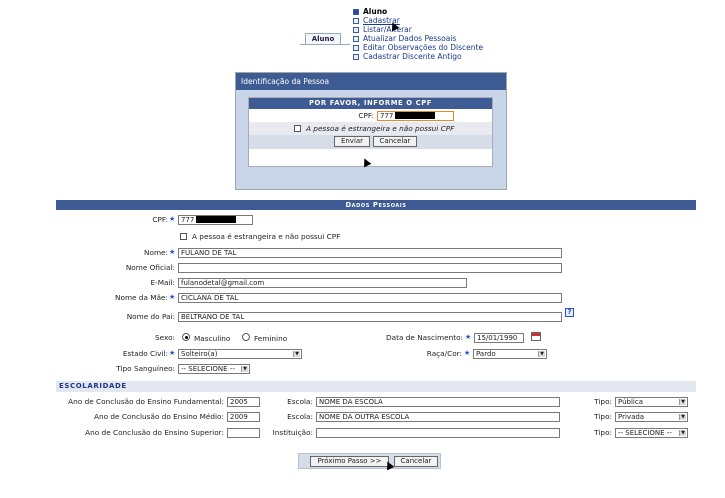 The image size is (725, 498). Describe the element at coordinates (322, 283) in the screenshot. I see `email-input: fulanodetal@gmail.com` at that location.